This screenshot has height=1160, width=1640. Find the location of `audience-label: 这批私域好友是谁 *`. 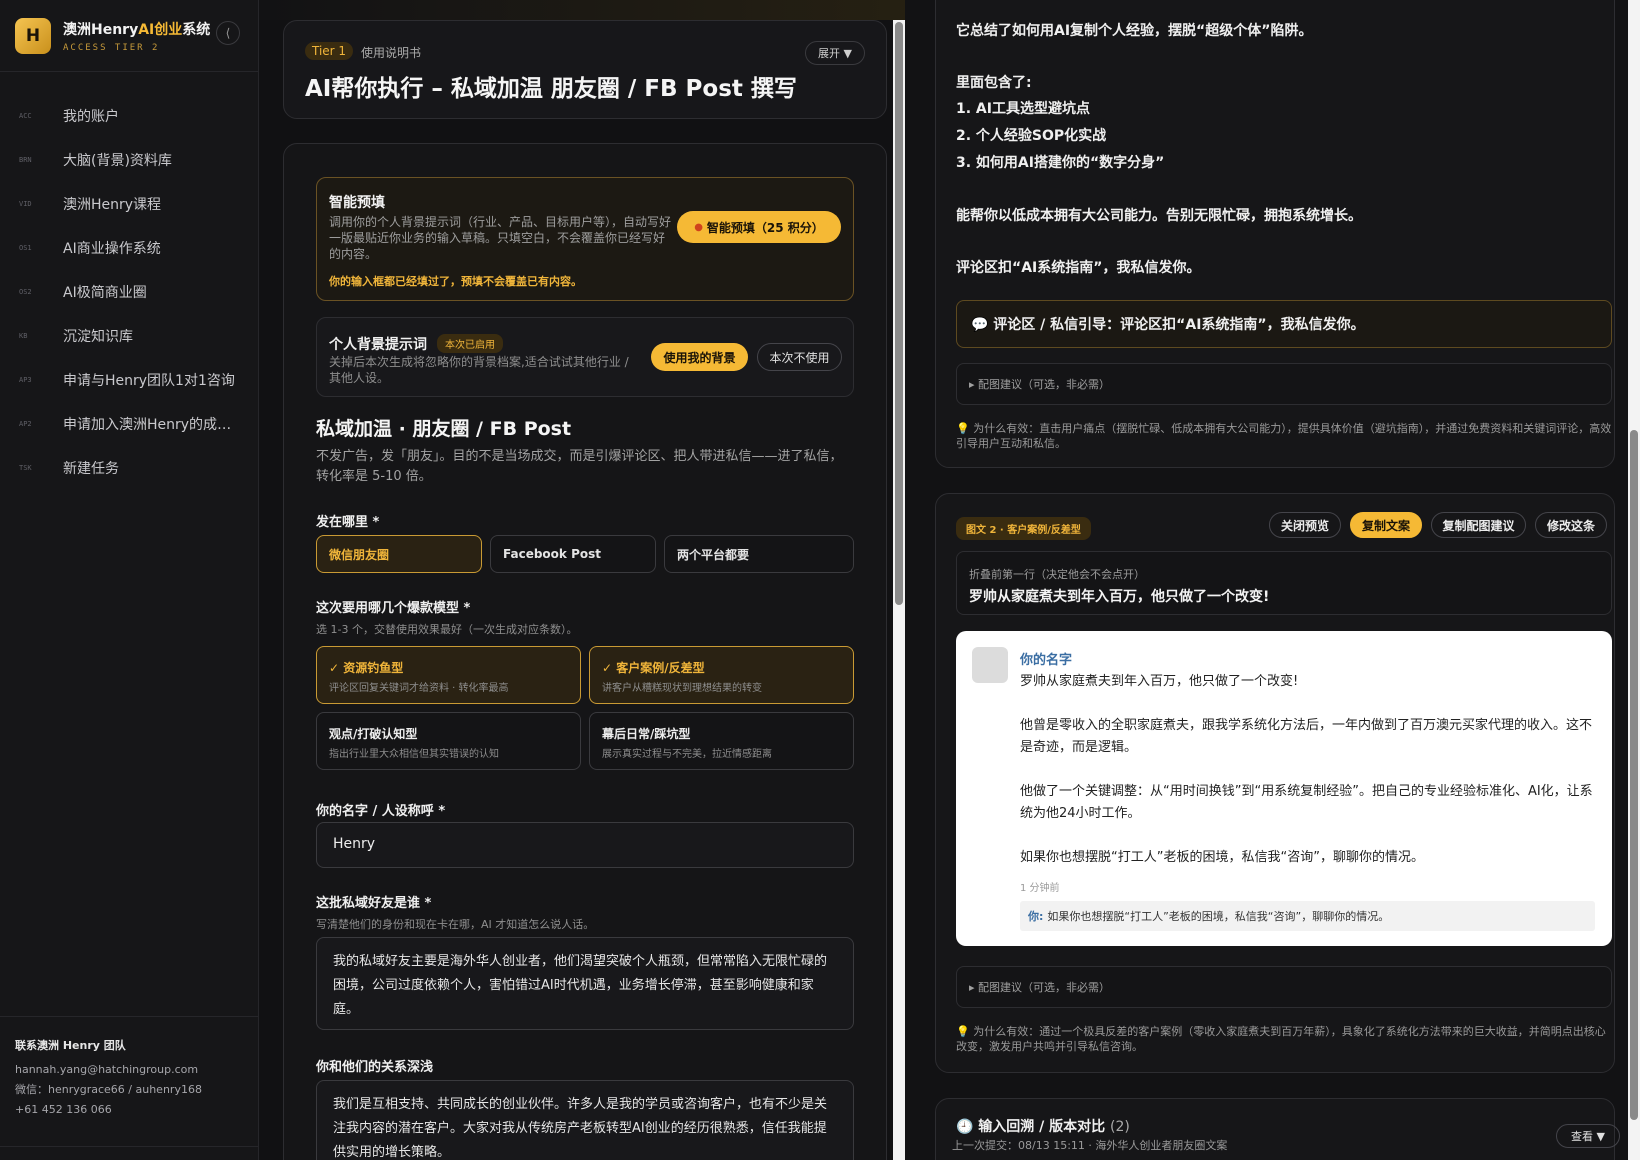

audience-label: 这批私域好友是谁 * is located at coordinates (374, 903).